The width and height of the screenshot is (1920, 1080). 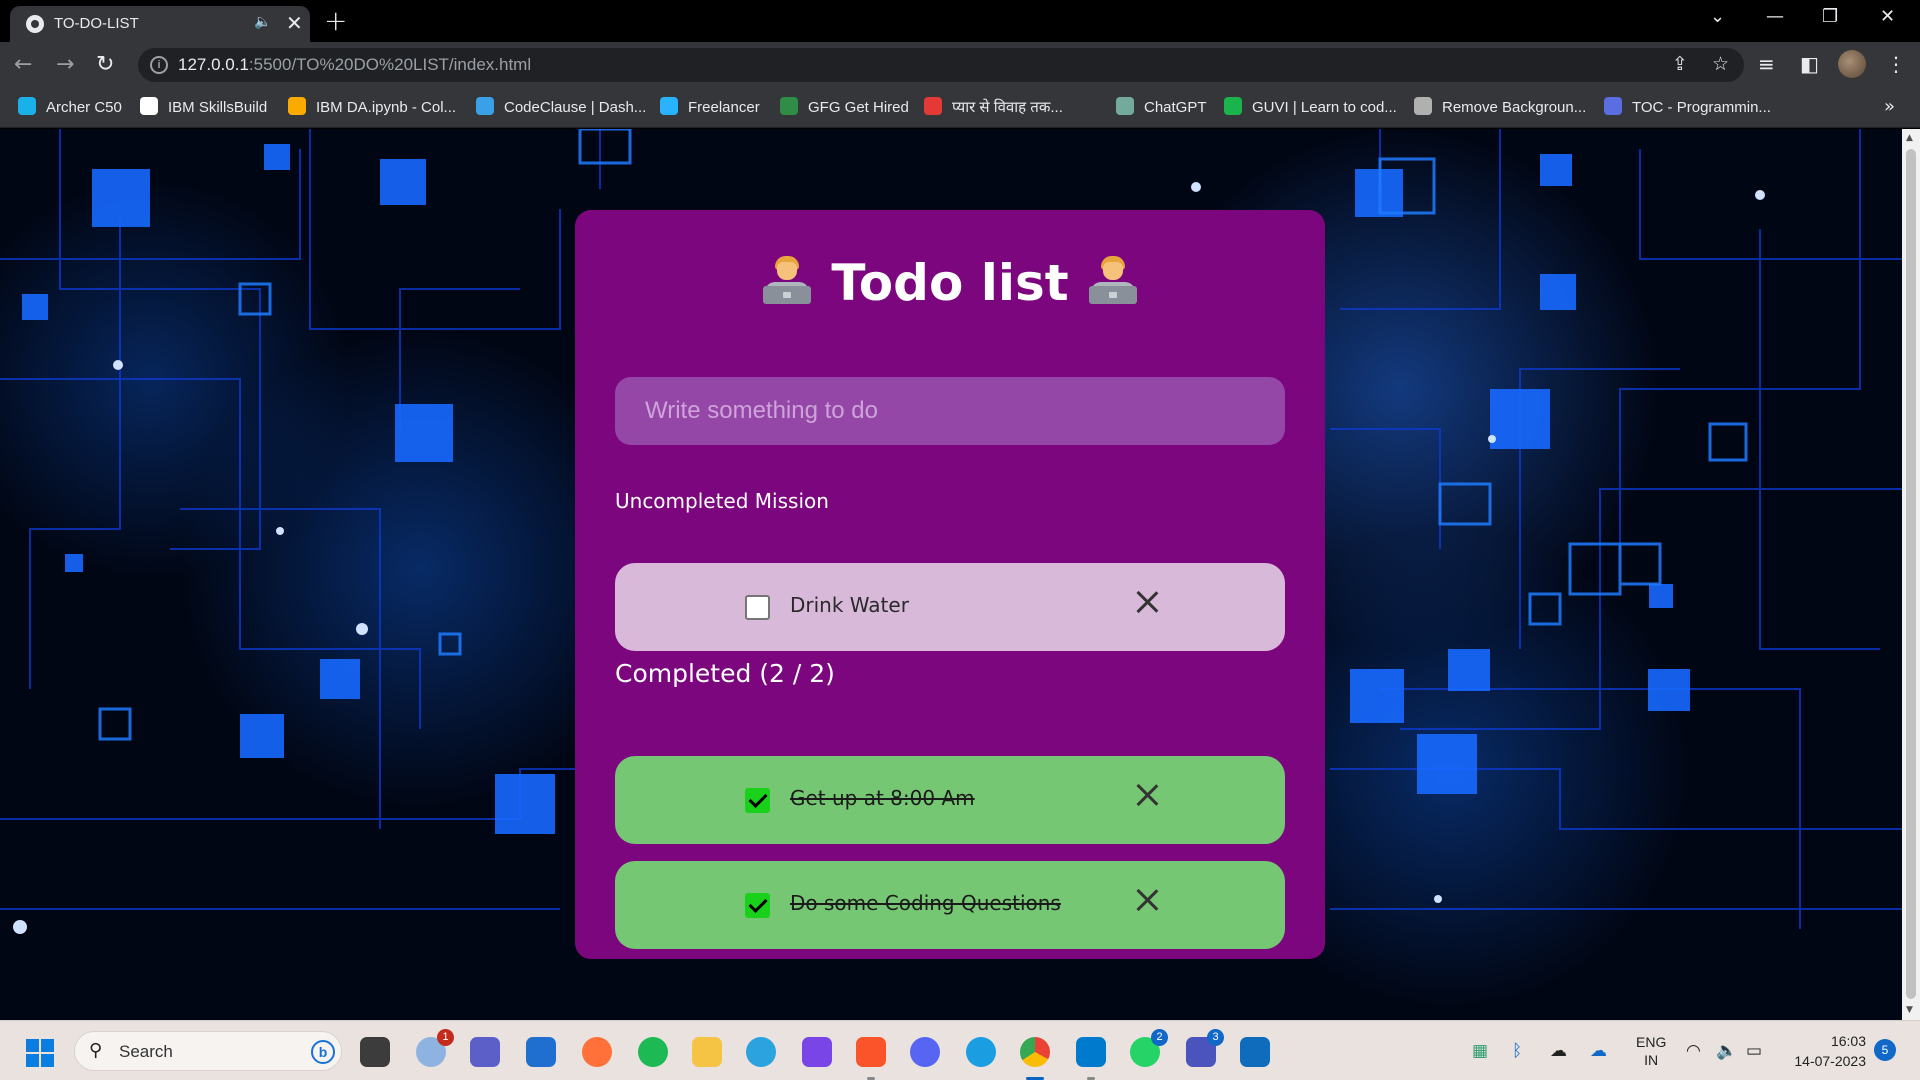 What do you see at coordinates (1889, 106) in the screenshot?
I see `more-bookmarks-button: »` at bounding box center [1889, 106].